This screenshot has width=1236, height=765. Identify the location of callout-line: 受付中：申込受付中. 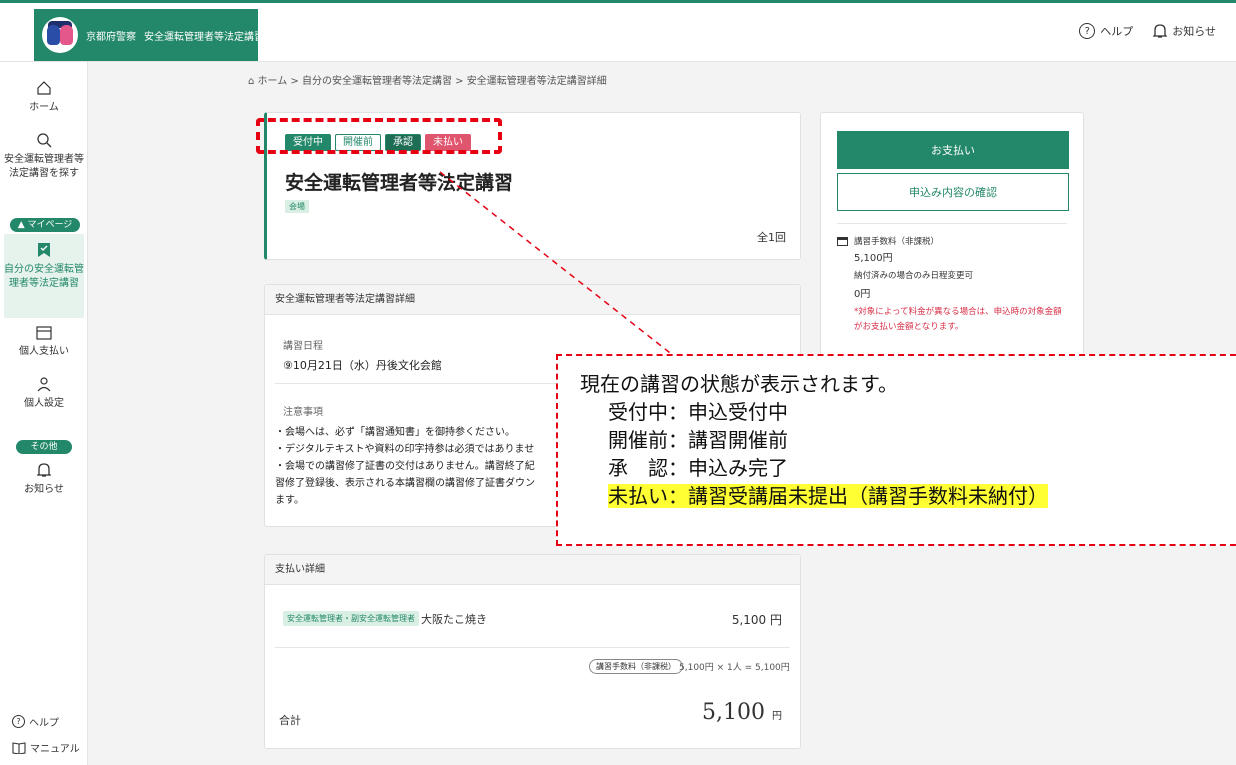
(698, 412).